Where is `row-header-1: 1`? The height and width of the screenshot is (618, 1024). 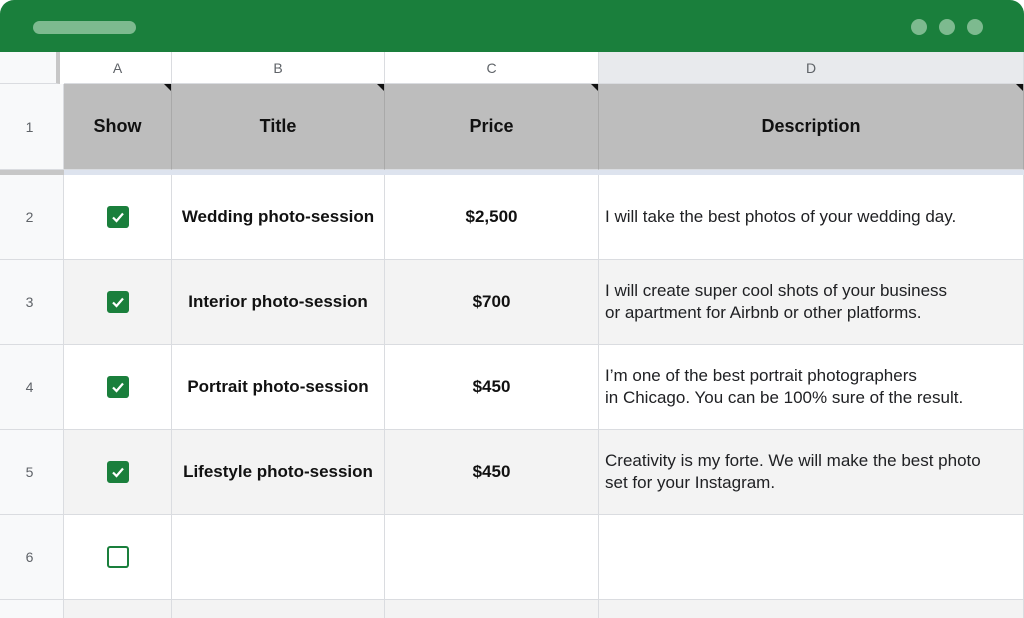 row-header-1: 1 is located at coordinates (32, 127).